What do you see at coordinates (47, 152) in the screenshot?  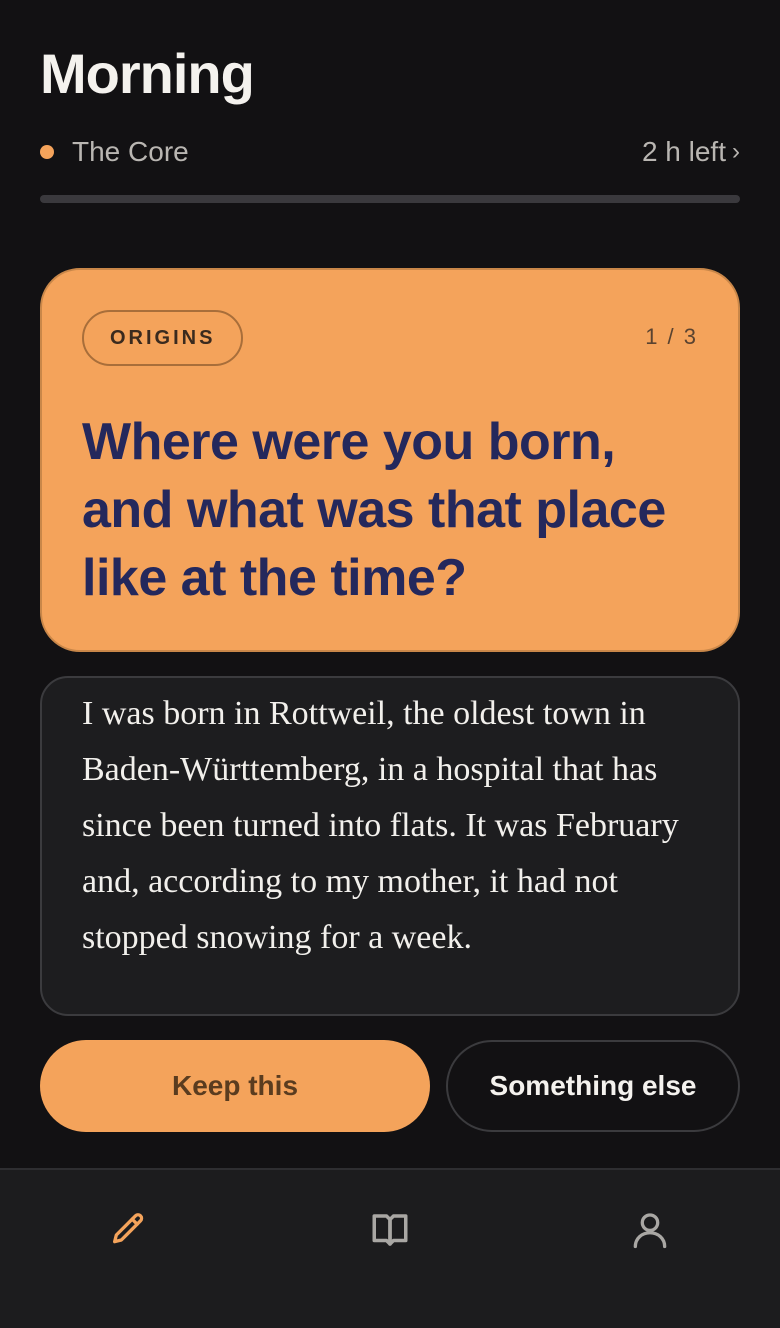 I see `session-status-dot` at bounding box center [47, 152].